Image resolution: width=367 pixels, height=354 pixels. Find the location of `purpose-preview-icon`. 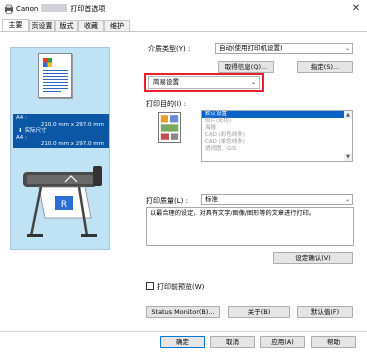

purpose-preview-icon is located at coordinates (169, 127).